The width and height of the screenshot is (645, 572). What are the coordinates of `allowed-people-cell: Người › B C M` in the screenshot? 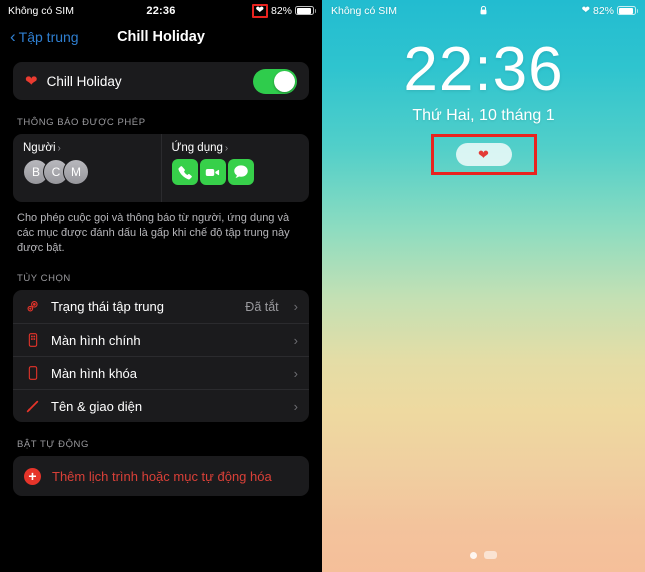 It's located at (87, 168).